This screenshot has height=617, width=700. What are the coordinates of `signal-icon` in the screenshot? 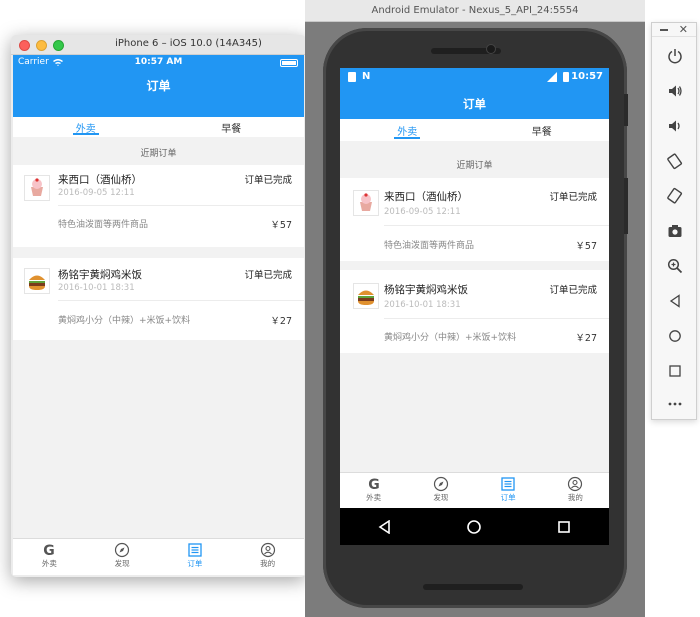 It's located at (552, 77).